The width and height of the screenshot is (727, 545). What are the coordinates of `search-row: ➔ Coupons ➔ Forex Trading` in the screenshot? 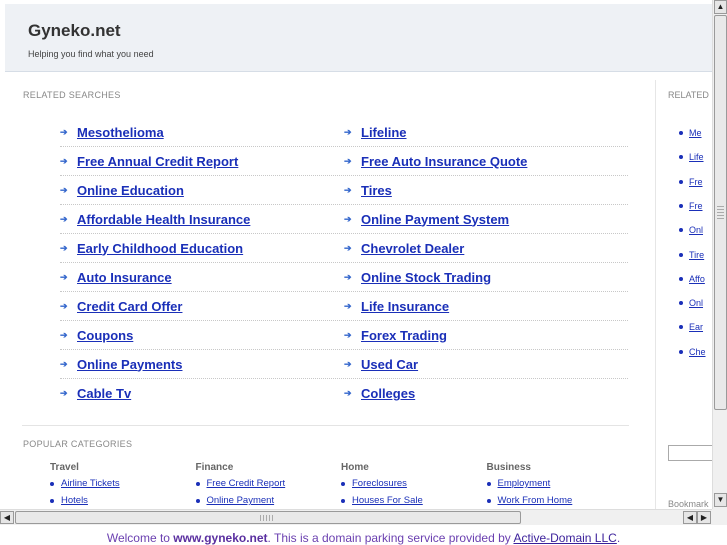 It's located at (344, 335).